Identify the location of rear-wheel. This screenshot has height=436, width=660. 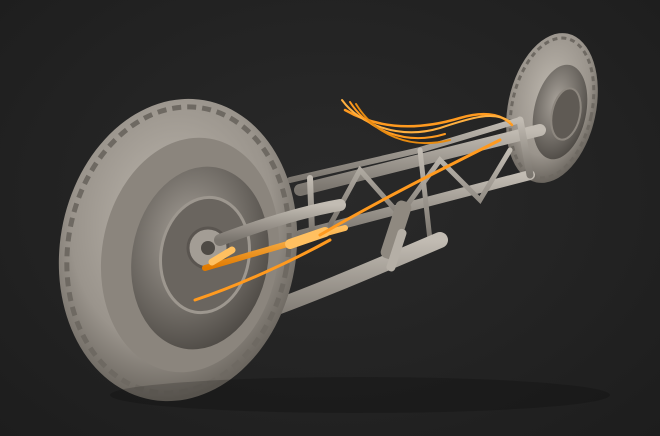
(552, 108).